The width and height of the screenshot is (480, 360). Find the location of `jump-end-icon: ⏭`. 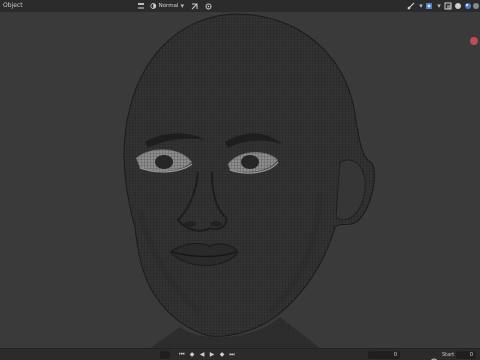

jump-end-icon: ⏭ is located at coordinates (232, 355).